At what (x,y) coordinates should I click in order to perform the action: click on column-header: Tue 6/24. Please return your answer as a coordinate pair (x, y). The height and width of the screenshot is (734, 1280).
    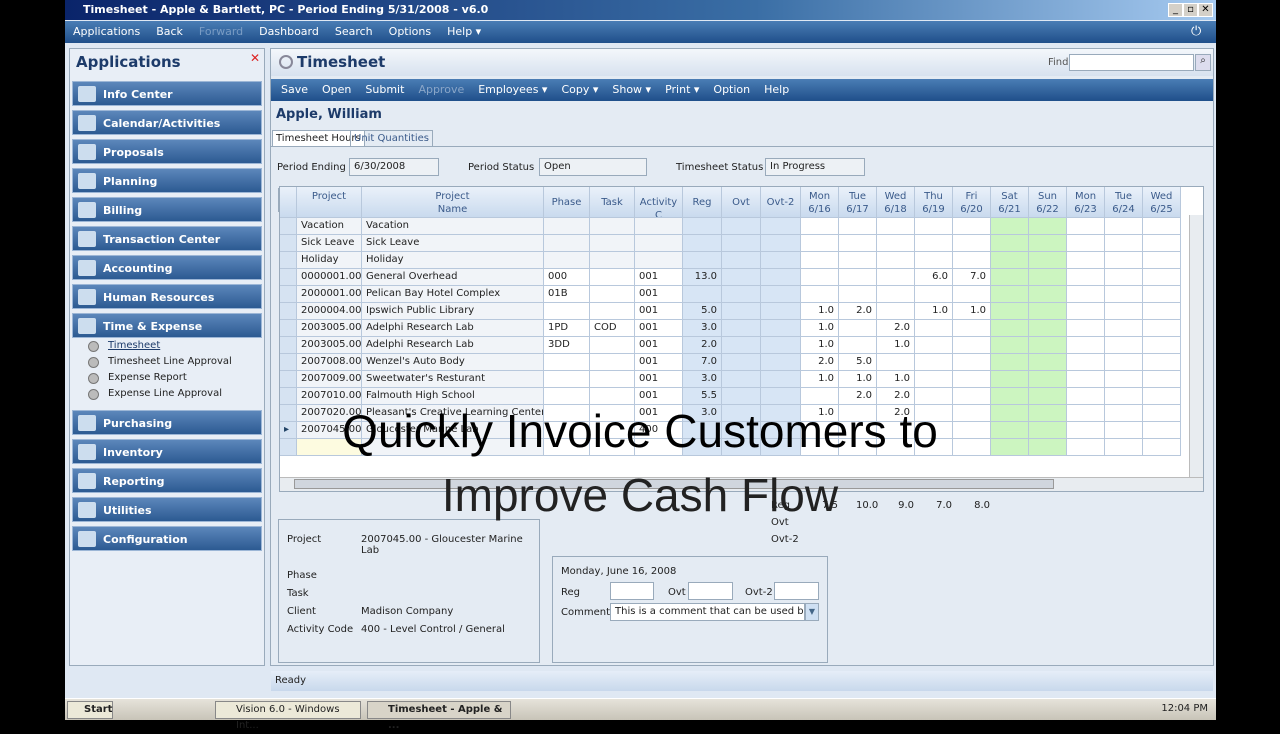
    Looking at the image, I should click on (1124, 202).